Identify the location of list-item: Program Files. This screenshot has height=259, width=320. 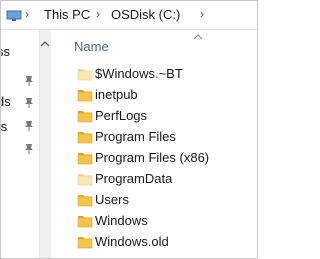
(154, 137).